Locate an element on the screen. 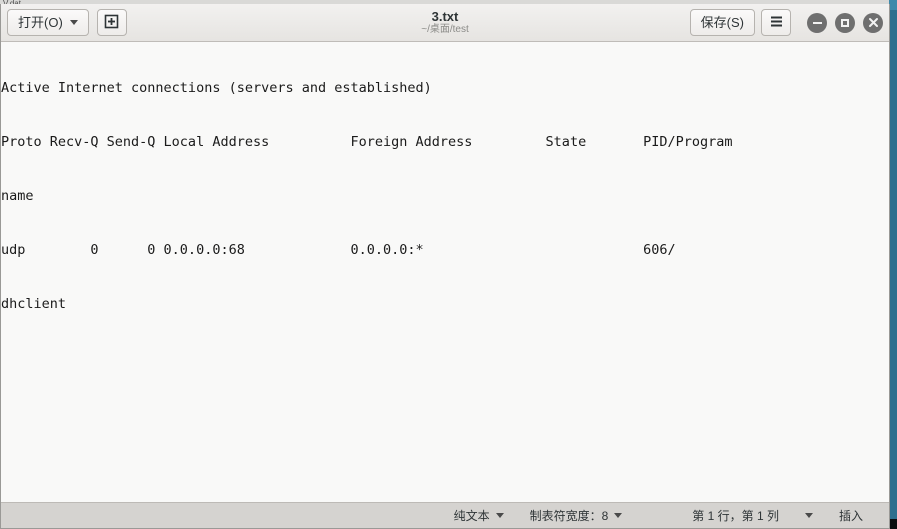 Image resolution: width=897 pixels, height=529 pixels. header-bar-right-group: 保存(S) is located at coordinates (786, 22).